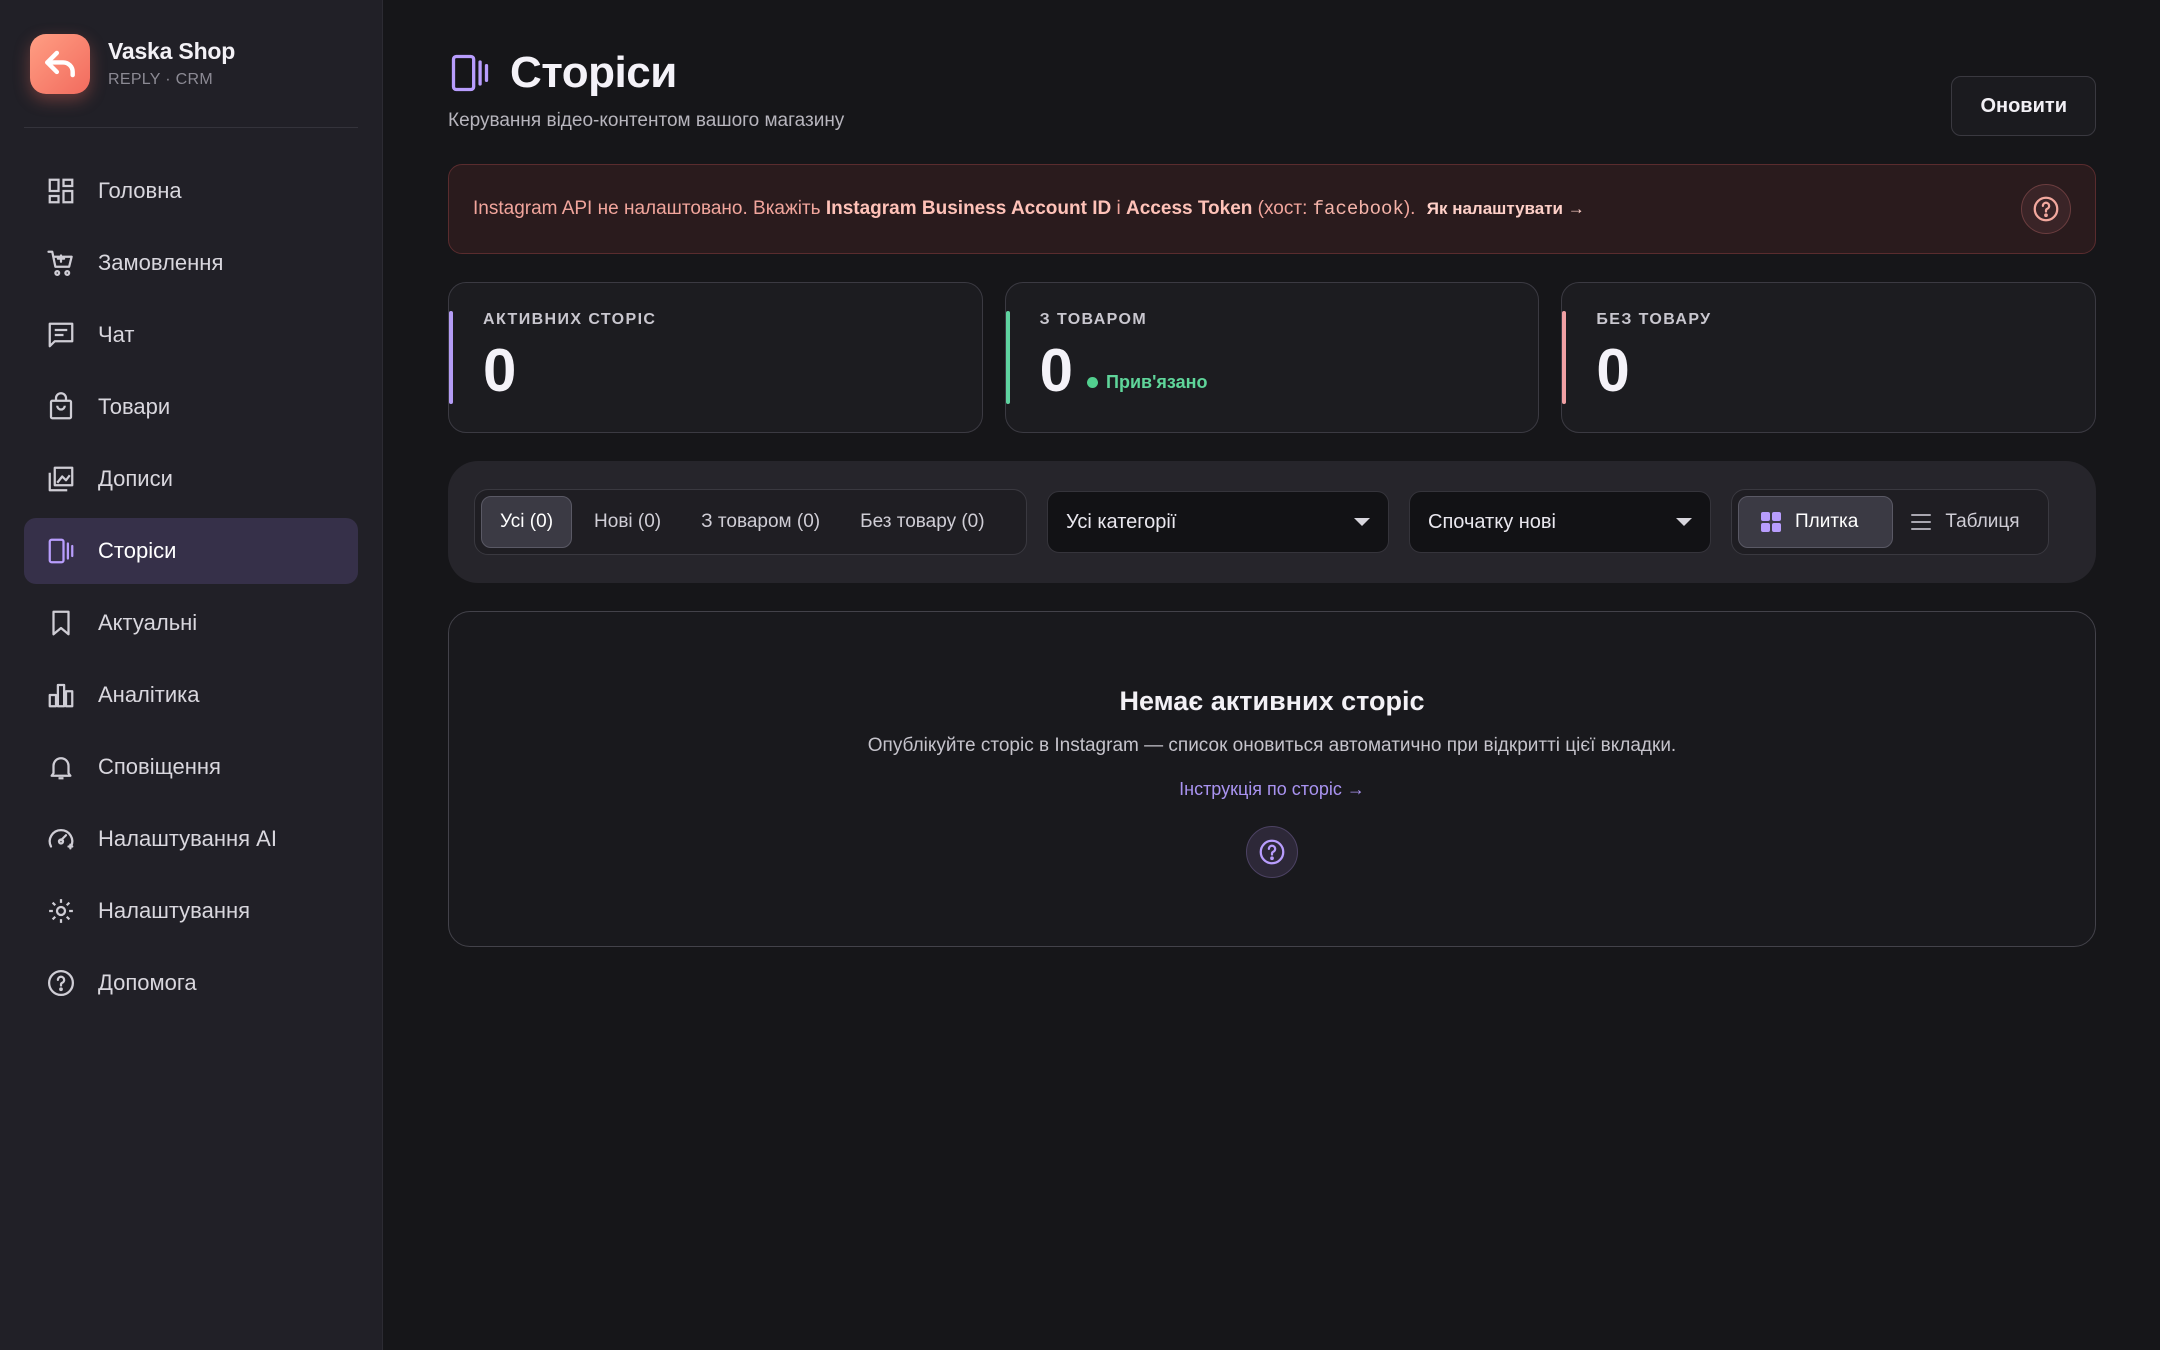  Describe the element at coordinates (1560, 522) in the screenshot. I see `sort-select: Спочатку нові` at that location.